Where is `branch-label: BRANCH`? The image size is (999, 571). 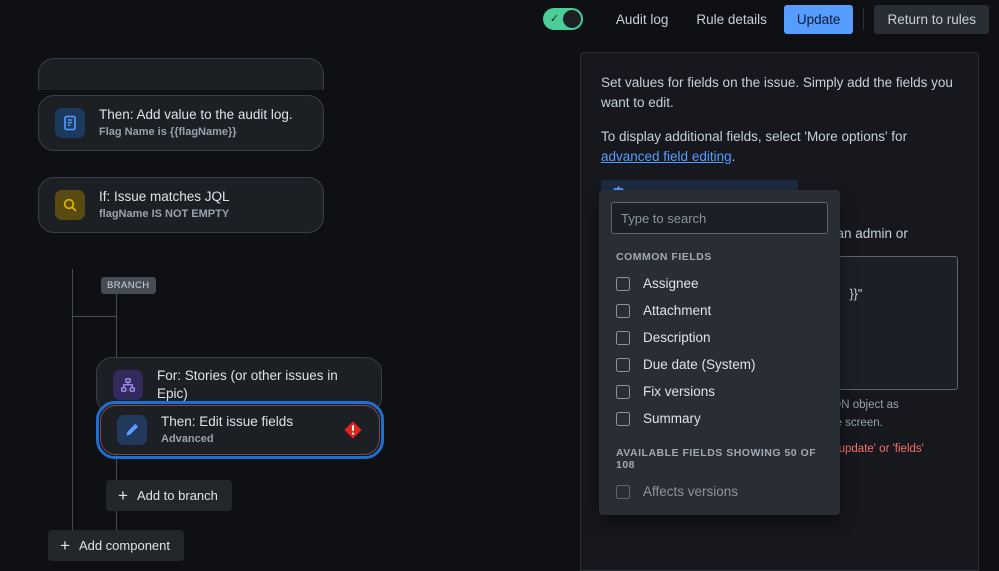 branch-label: BRANCH is located at coordinates (128, 285).